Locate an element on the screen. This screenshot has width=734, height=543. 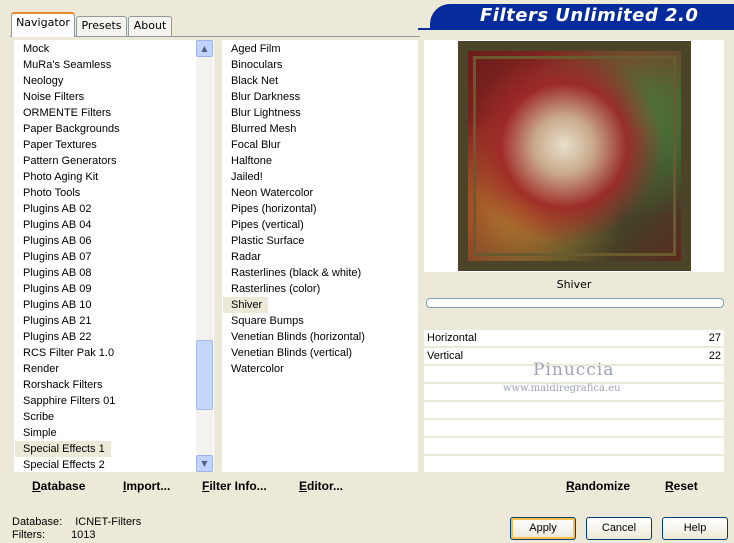
category-item: ORMENTE Filters is located at coordinates (114, 113).